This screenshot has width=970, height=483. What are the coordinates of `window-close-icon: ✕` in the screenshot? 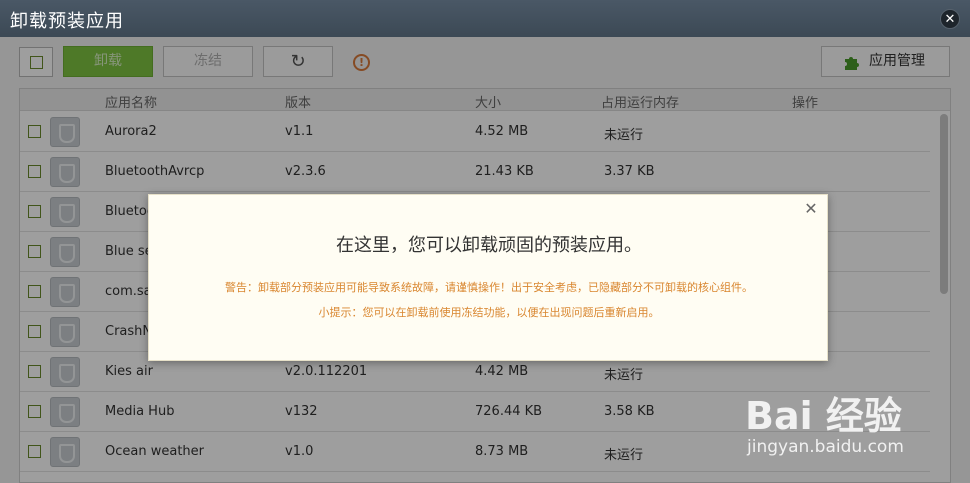 It's located at (950, 19).